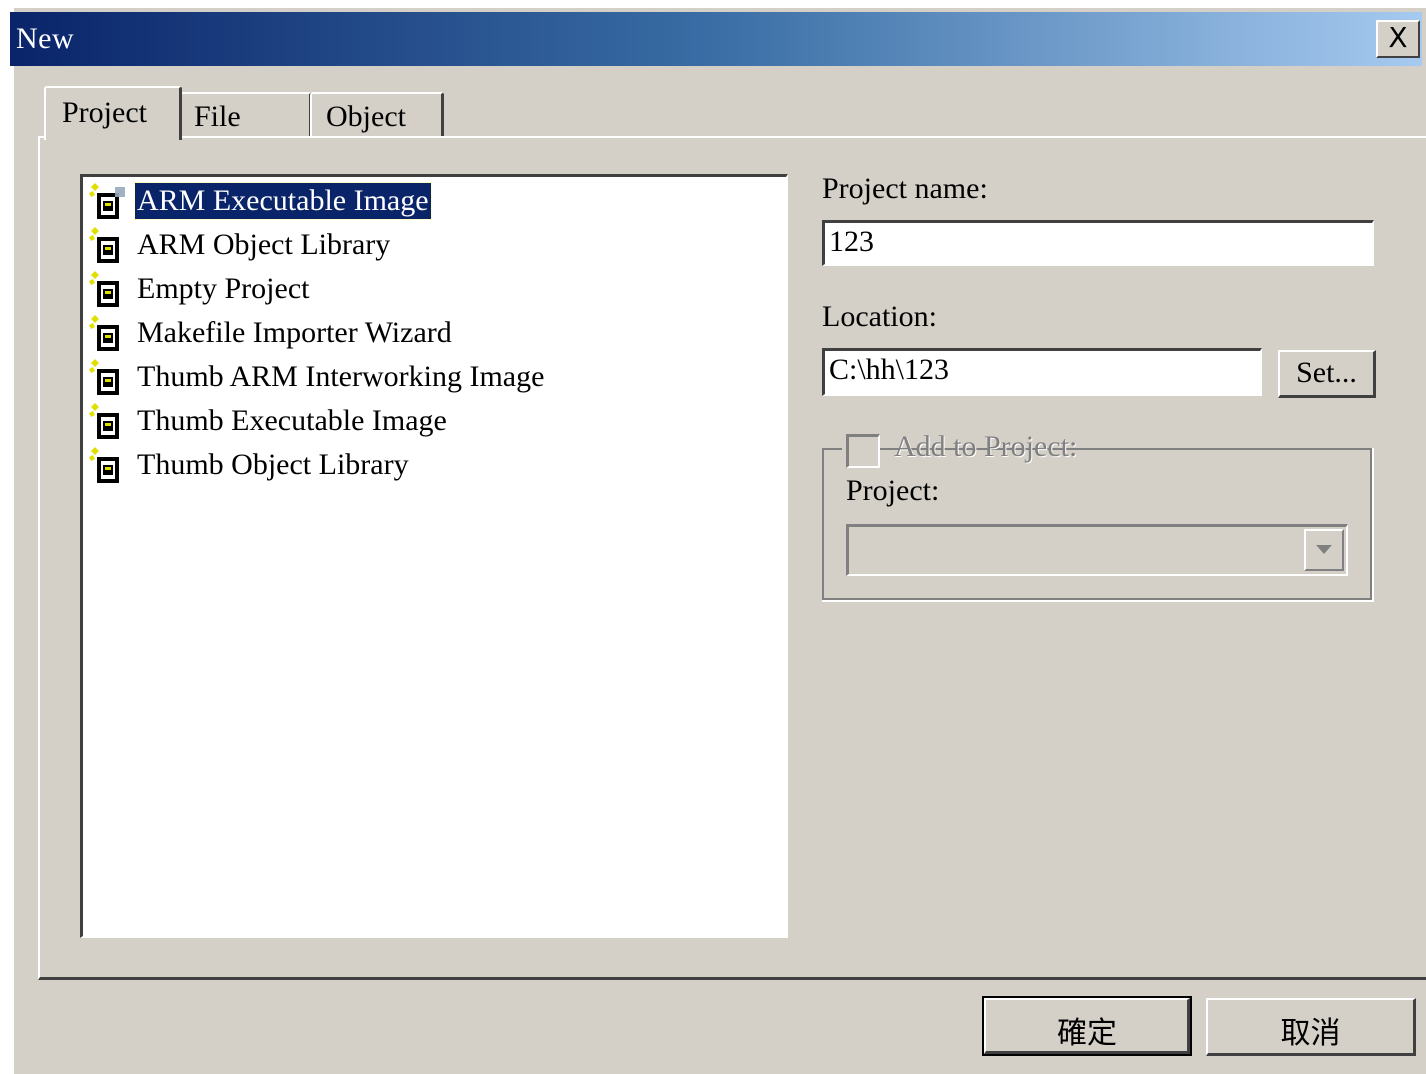 This screenshot has height=1074, width=1426. Describe the element at coordinates (986, 446) in the screenshot. I see `add-to-project-label: Add to Project:` at that location.